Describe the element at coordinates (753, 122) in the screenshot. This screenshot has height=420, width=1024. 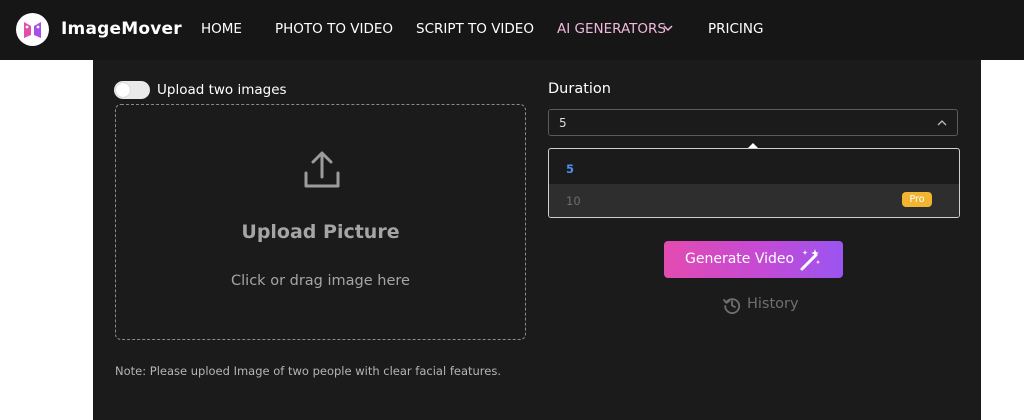
I see `duration-select: 5` at that location.